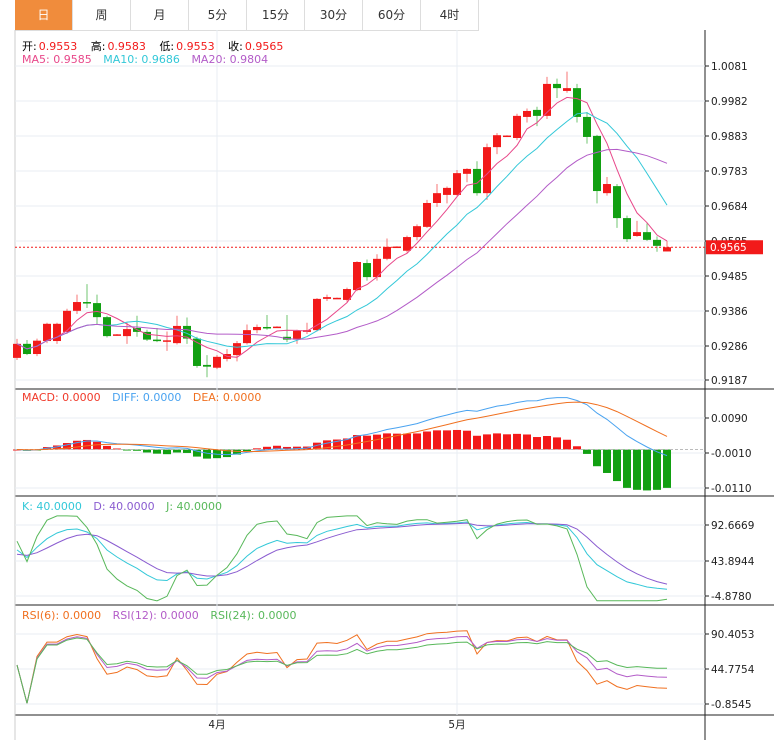 The height and width of the screenshot is (749, 774). I want to click on low-label: 低:, so click(167, 46).